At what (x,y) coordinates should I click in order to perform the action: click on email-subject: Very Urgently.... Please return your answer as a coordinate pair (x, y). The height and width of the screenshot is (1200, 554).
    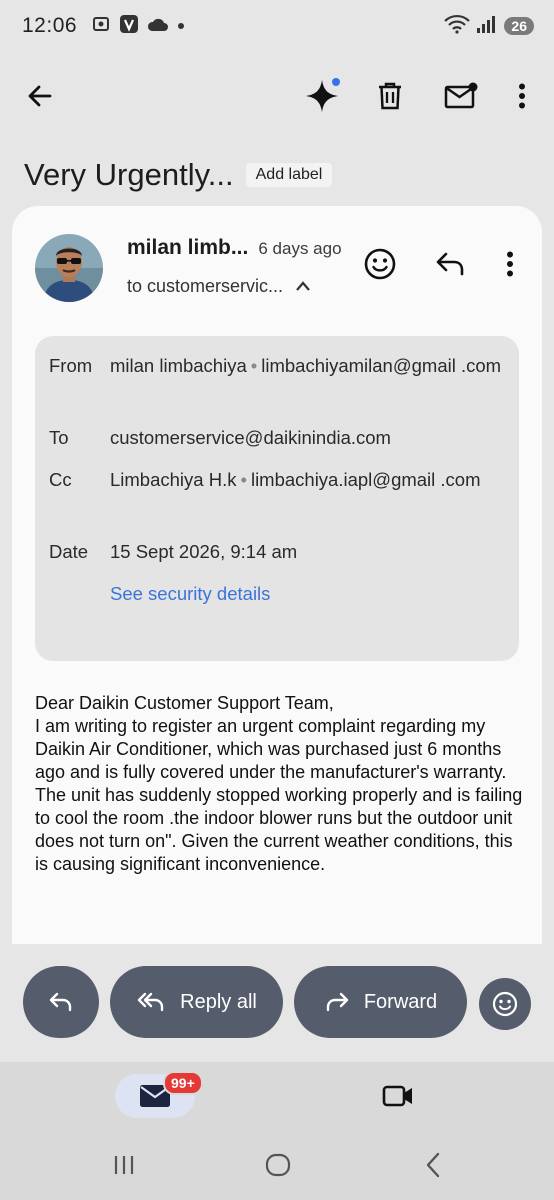
    Looking at the image, I should click on (129, 174).